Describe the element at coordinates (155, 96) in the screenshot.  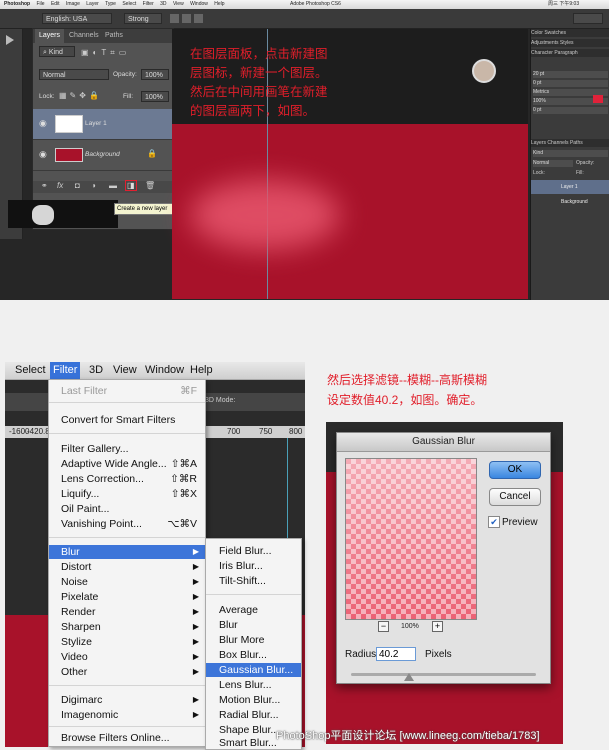
I see `fill-field: 100%` at that location.